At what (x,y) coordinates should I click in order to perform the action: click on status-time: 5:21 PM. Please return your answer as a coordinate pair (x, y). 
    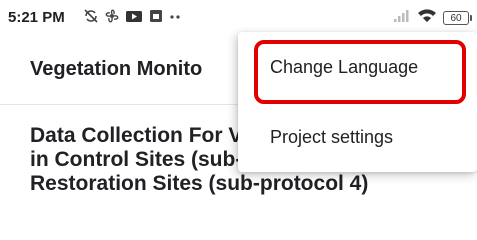
    Looking at the image, I should click on (36, 17).